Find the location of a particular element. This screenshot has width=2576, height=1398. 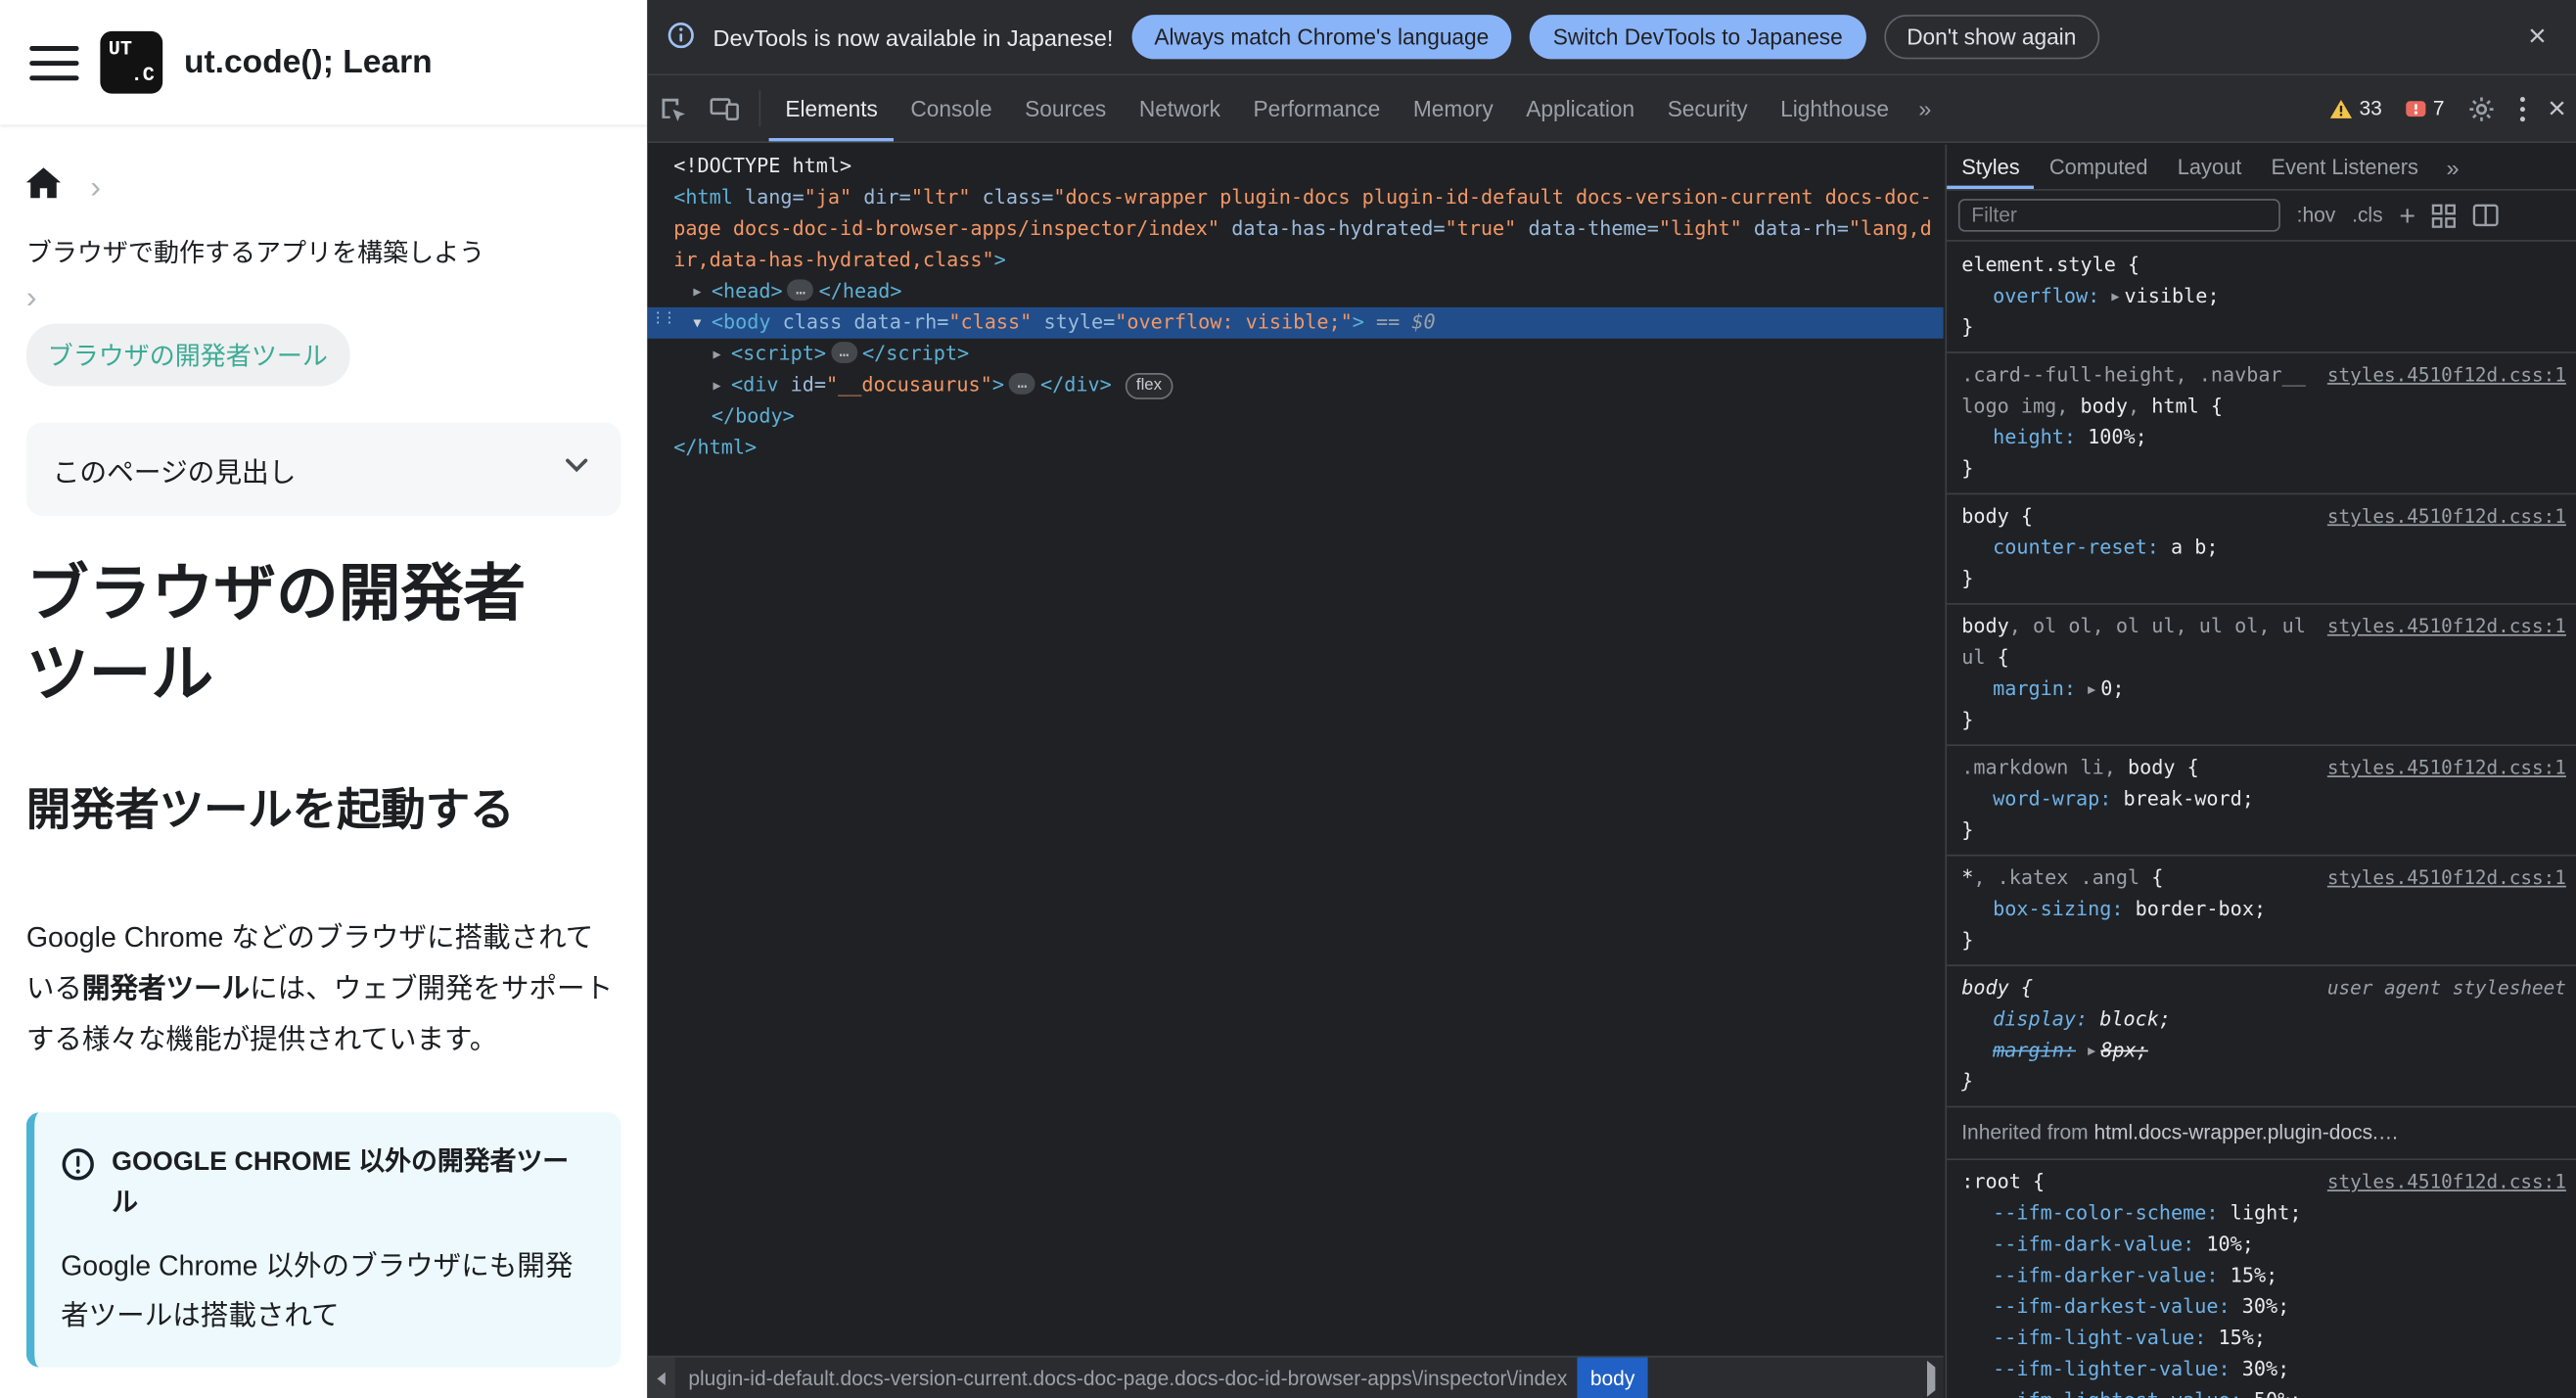

tab-memory: Memory is located at coordinates (1453, 108).